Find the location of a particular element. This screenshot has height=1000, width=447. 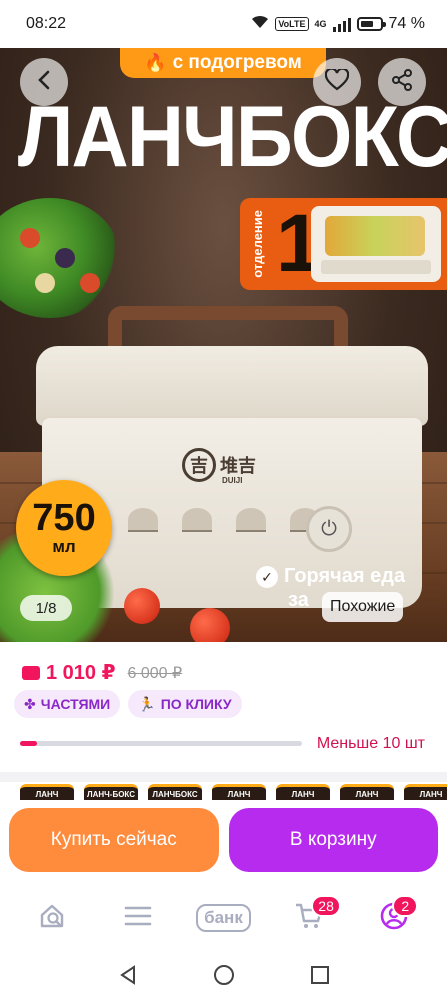

salad-image is located at coordinates (60, 258).